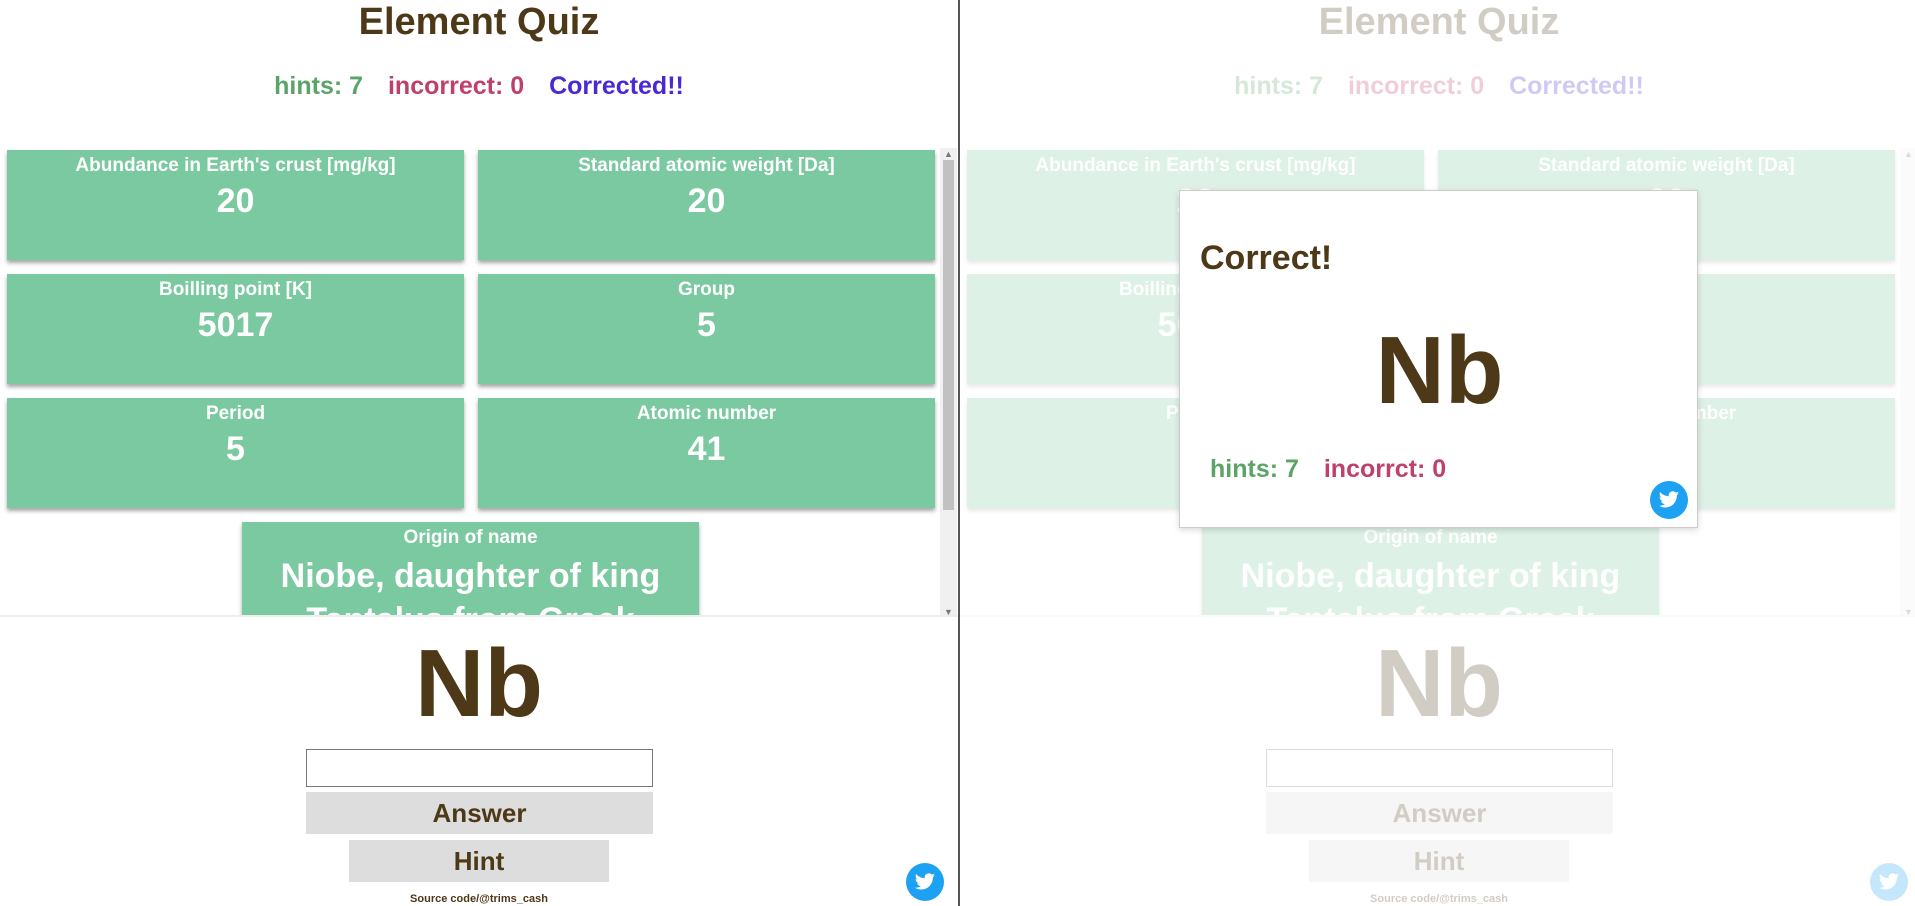 The height and width of the screenshot is (906, 1915). I want to click on hint-card-period: Period 5, so click(235, 453).